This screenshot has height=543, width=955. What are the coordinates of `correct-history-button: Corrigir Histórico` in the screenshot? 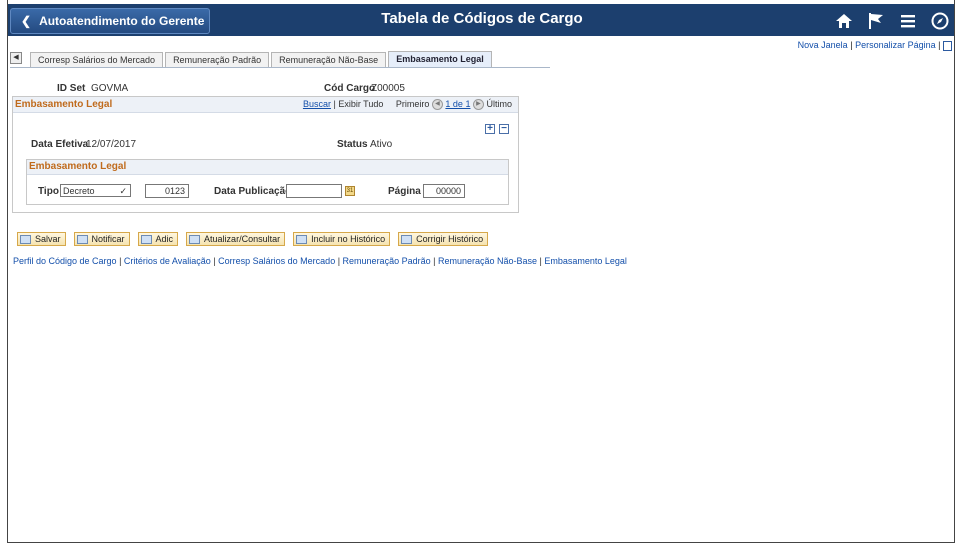 It's located at (443, 239).